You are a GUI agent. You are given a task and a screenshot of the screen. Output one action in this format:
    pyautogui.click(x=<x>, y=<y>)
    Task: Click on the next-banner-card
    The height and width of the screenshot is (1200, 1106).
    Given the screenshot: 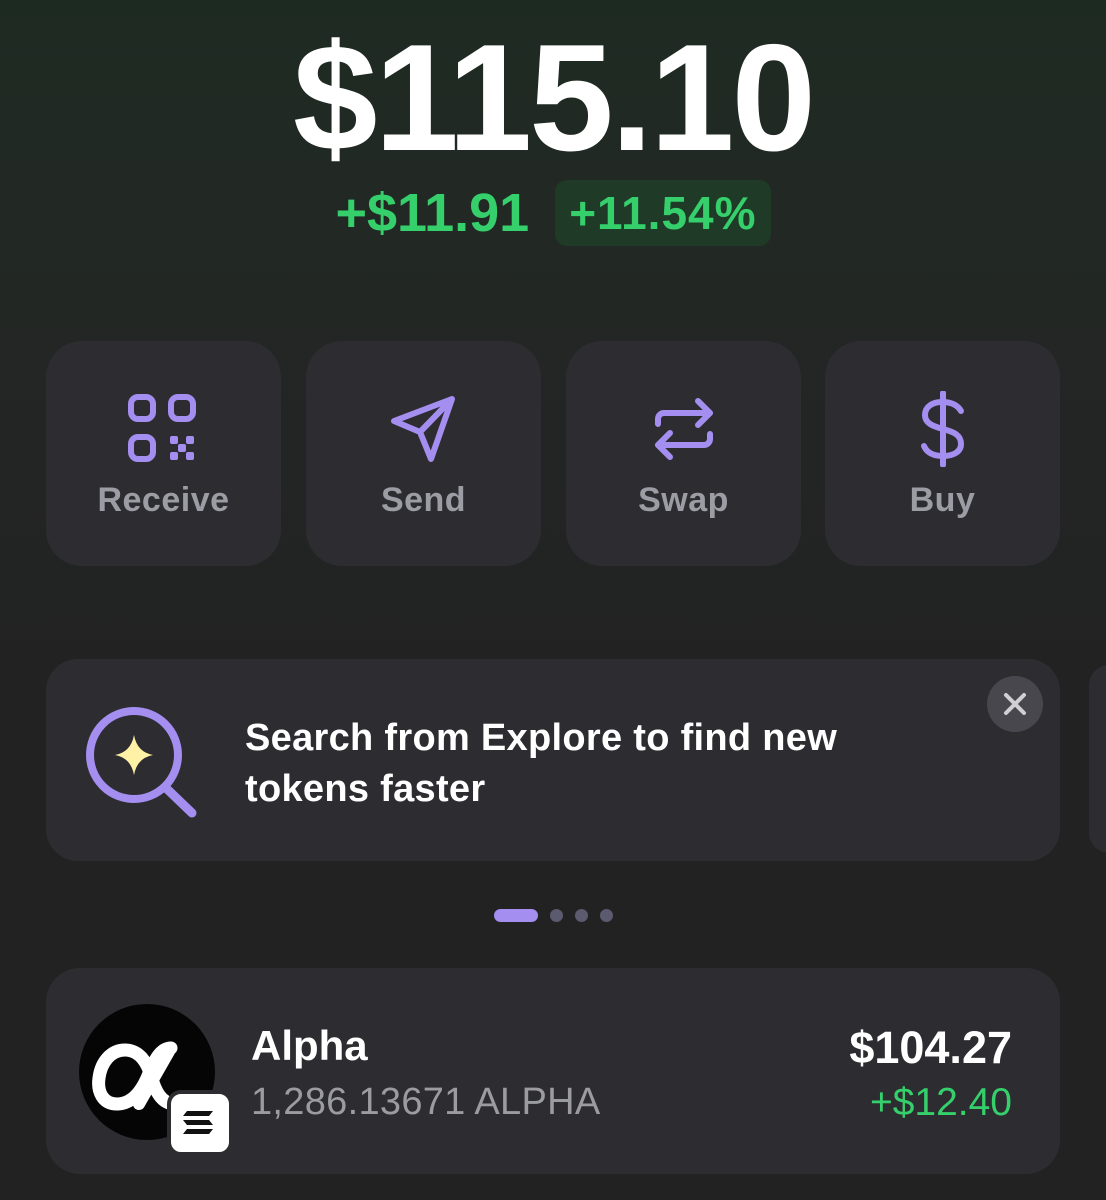 What is the action you would take?
    pyautogui.click(x=1097, y=759)
    